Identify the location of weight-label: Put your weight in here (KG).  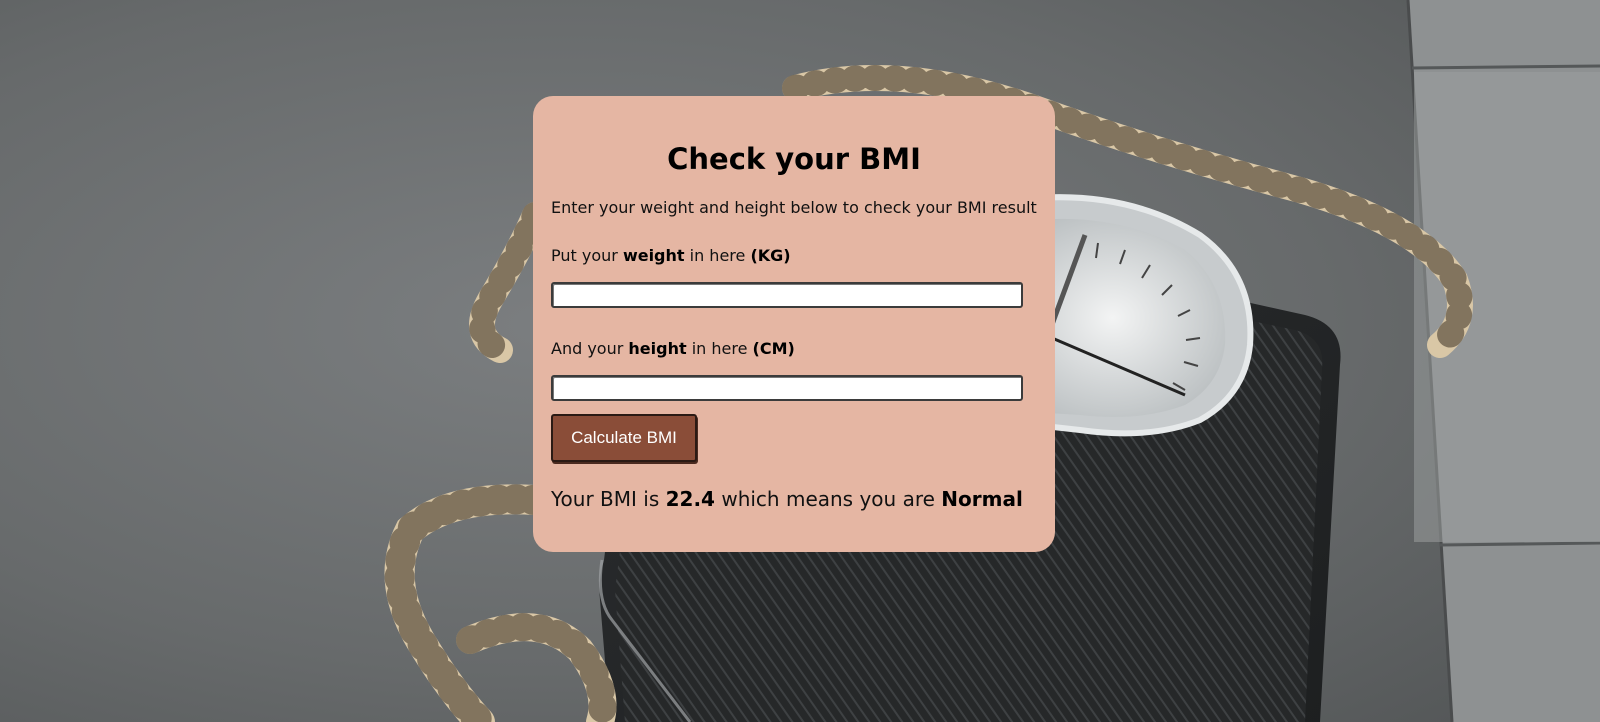
(671, 255).